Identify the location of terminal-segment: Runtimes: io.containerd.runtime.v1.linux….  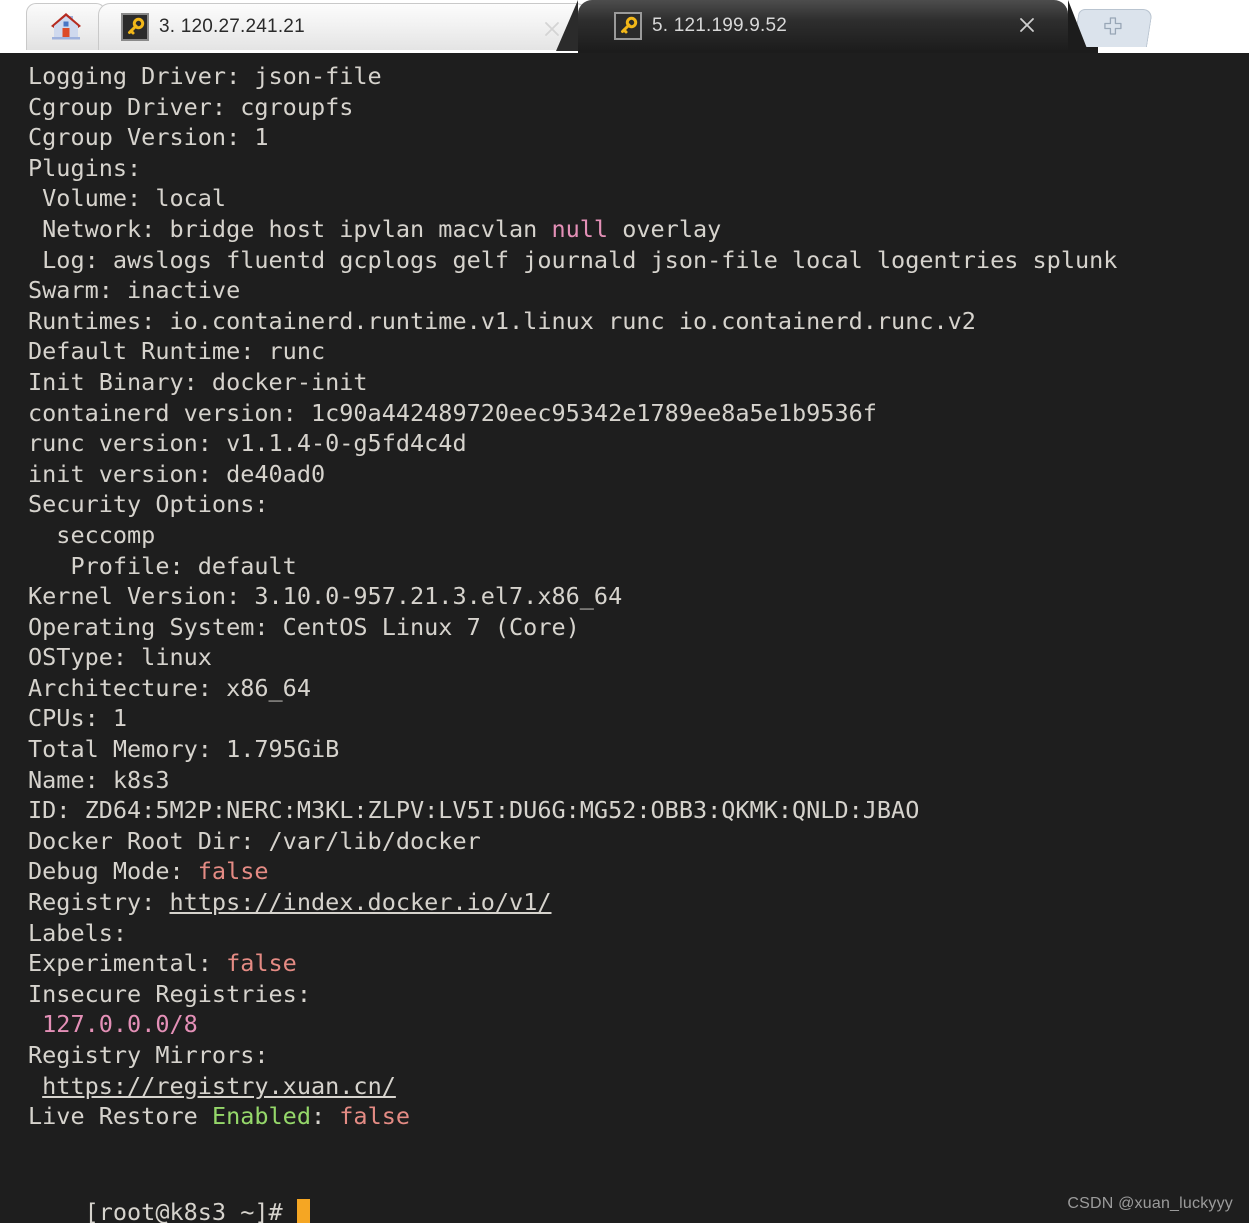
(502, 320).